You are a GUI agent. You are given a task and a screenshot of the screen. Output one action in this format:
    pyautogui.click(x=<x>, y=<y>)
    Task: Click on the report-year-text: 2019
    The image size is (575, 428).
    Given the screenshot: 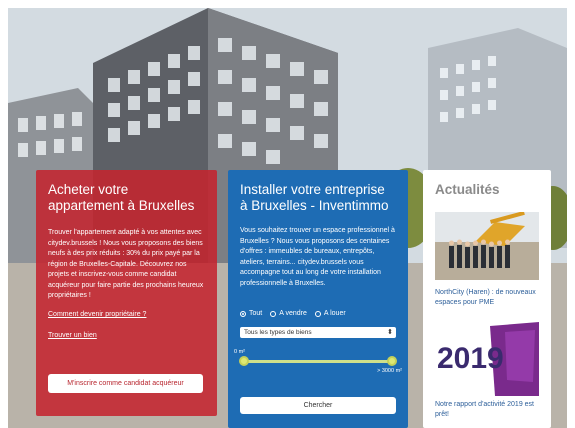 What is the action you would take?
    pyautogui.click(x=470, y=358)
    